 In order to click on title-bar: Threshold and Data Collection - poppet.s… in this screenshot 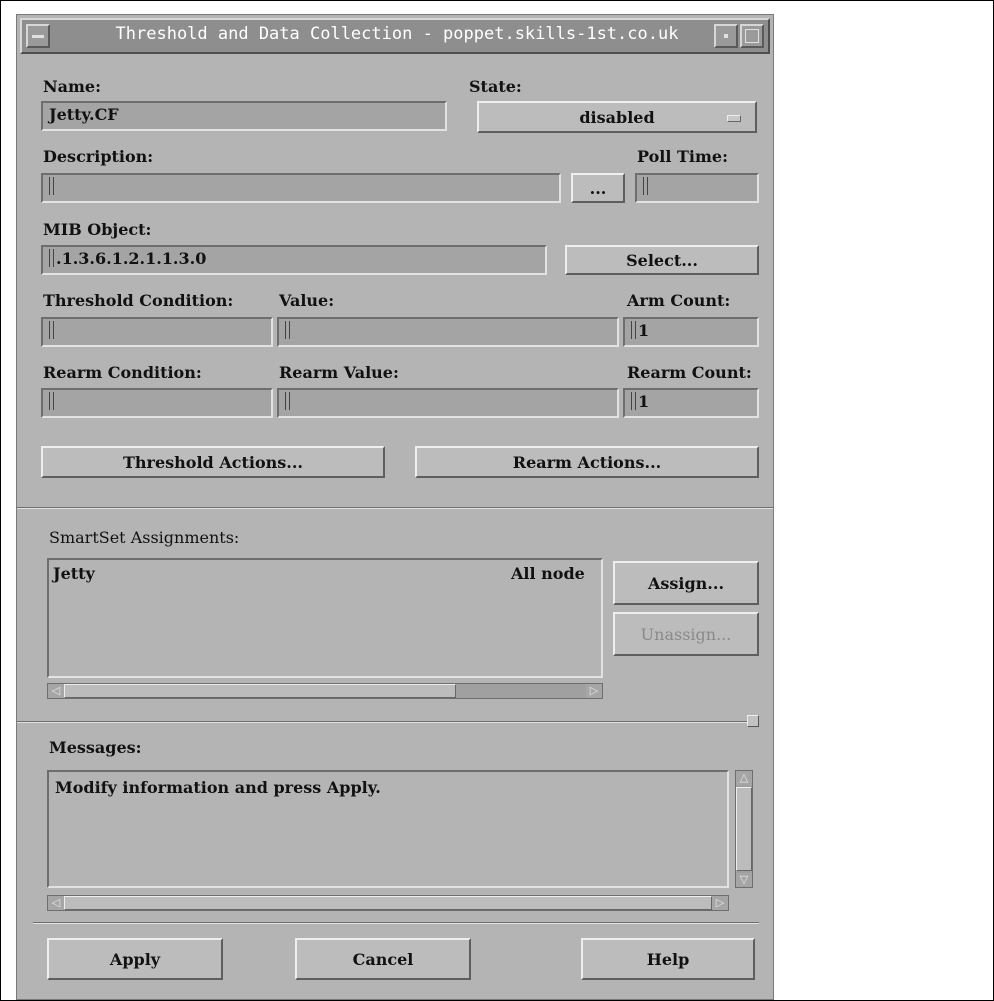, I will do `click(395, 36)`.